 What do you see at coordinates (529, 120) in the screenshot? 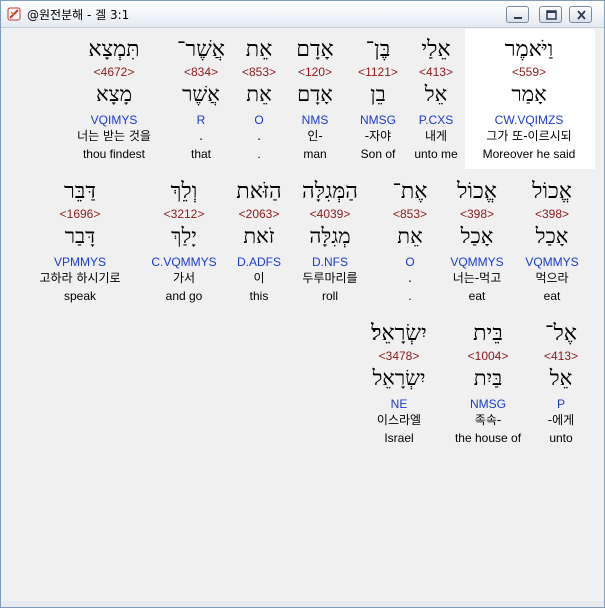
I see `parsing-code: CW.VQIMZS` at bounding box center [529, 120].